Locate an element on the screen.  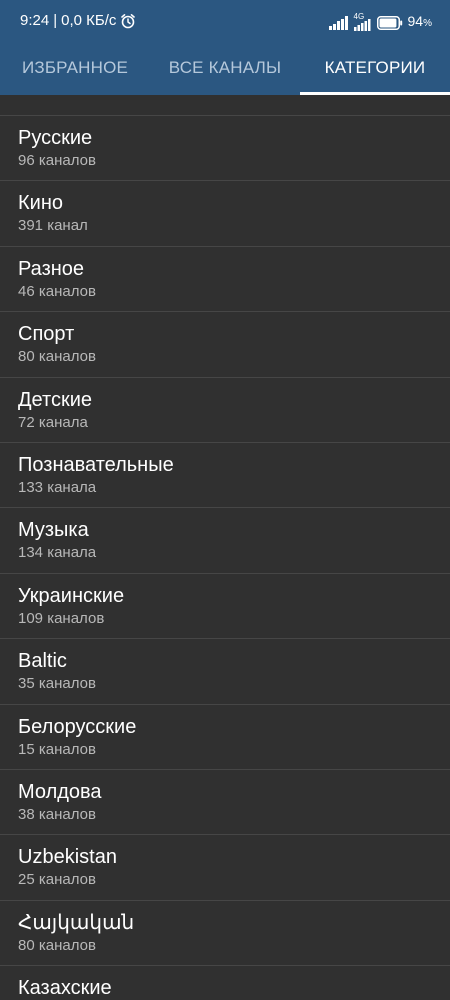
category-item: Հայկական 80 каналов is located at coordinates (225, 934).